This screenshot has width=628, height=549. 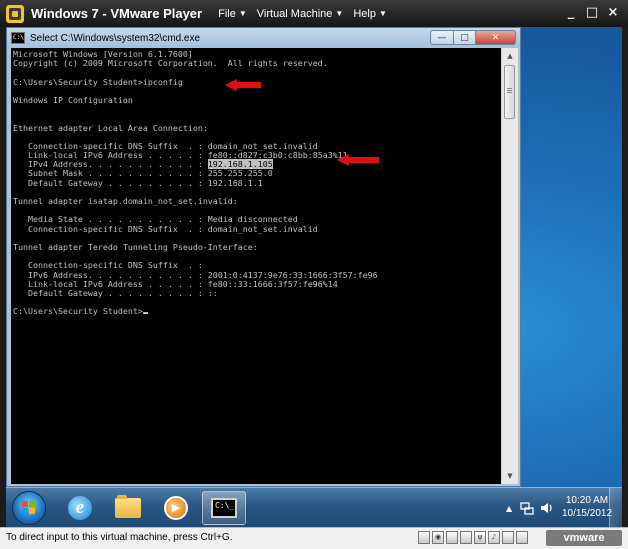 I want to click on menu-virtual-machine: Virtual Machine ▼, so click(x=300, y=14).